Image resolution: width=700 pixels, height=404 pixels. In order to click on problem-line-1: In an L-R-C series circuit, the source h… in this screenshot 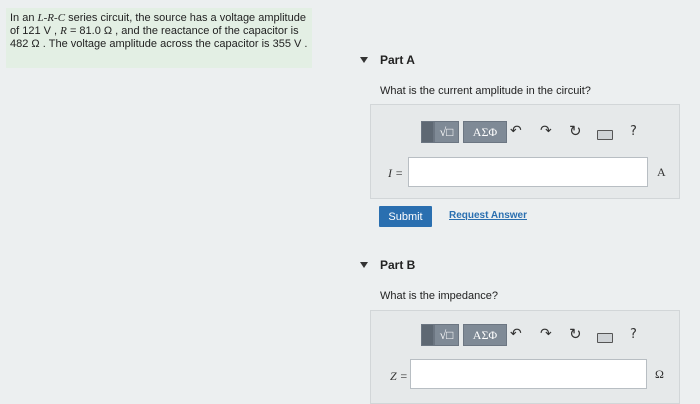, I will do `click(158, 18)`.